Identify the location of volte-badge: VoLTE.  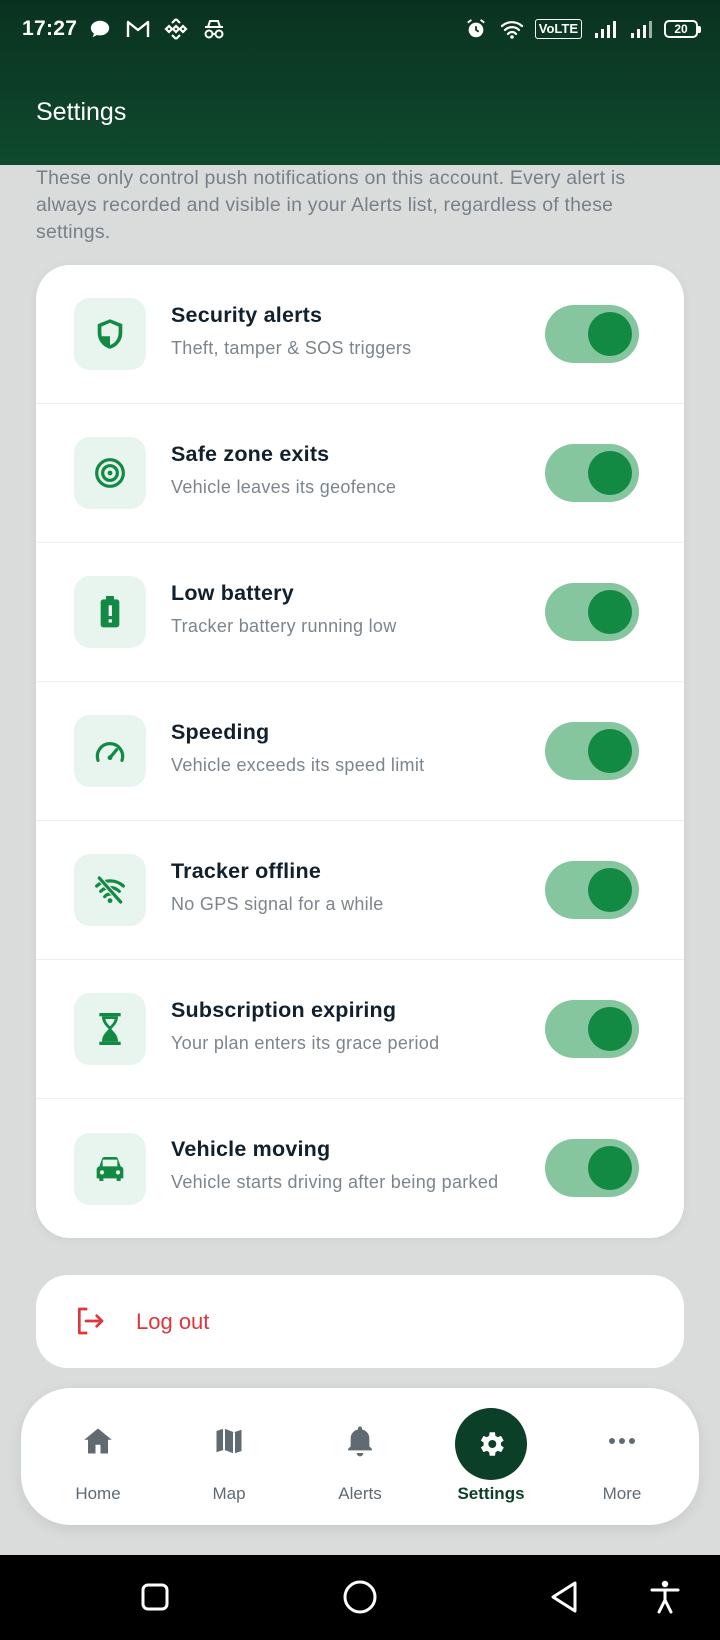
(558, 29).